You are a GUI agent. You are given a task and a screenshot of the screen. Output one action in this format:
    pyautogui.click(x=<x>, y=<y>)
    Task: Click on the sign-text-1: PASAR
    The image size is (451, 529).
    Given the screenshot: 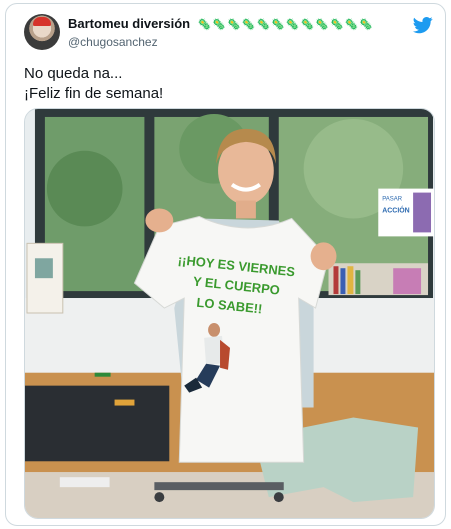 What is the action you would take?
    pyautogui.click(x=392, y=200)
    